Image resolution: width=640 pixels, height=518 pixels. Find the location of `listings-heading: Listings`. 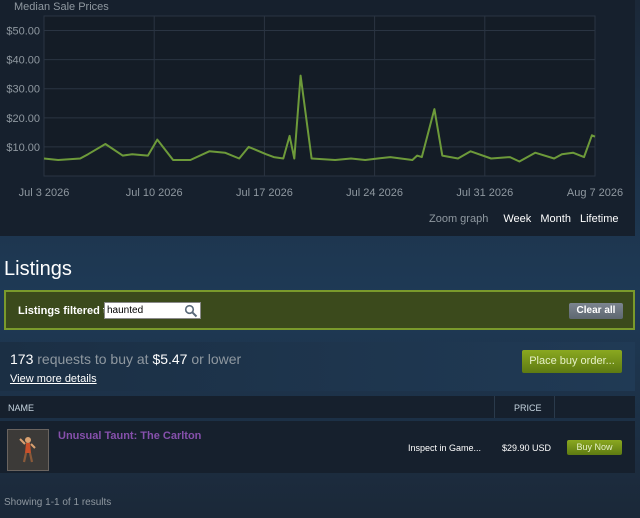

listings-heading: Listings is located at coordinates (38, 269).